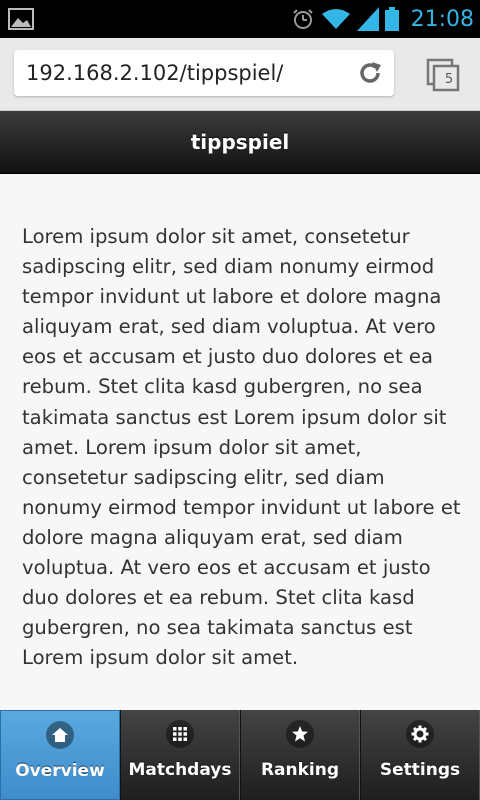 Image resolution: width=480 pixels, height=800 pixels. What do you see at coordinates (60, 735) in the screenshot?
I see `home-icon` at bounding box center [60, 735].